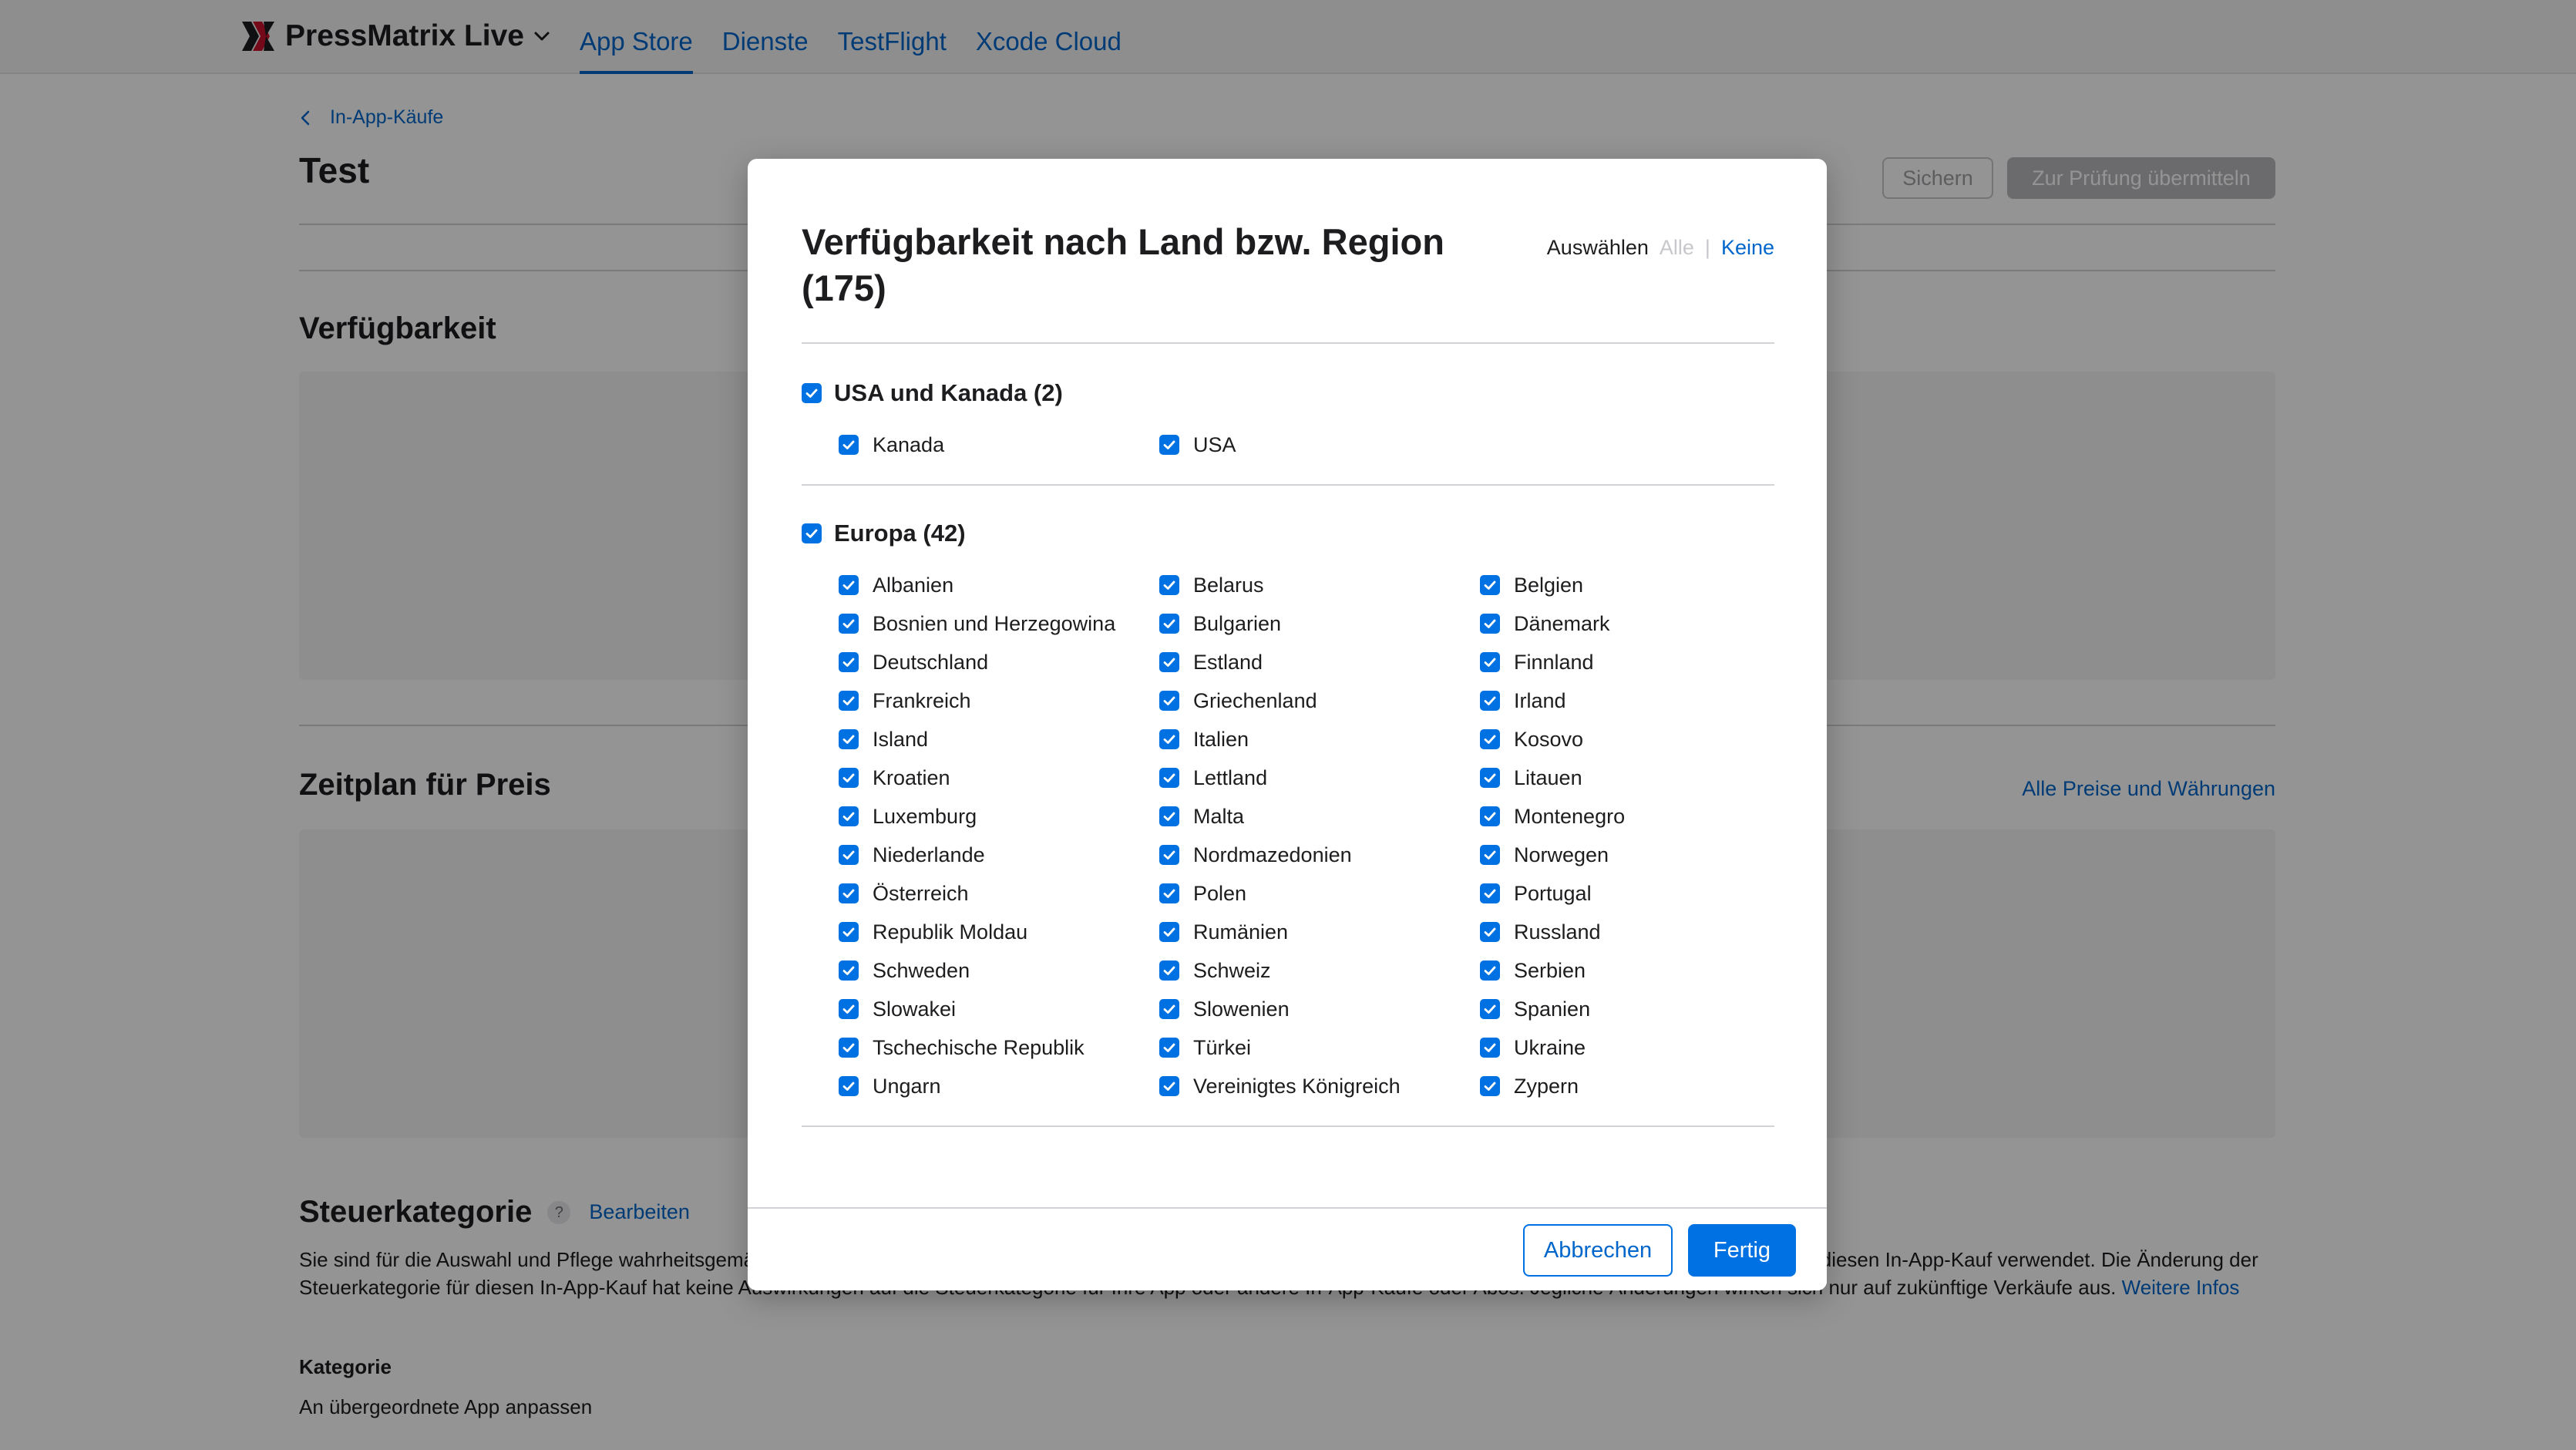 Image resolution: width=2576 pixels, height=1450 pixels. What do you see at coordinates (1319, 893) in the screenshot?
I see `country-option: Polen` at bounding box center [1319, 893].